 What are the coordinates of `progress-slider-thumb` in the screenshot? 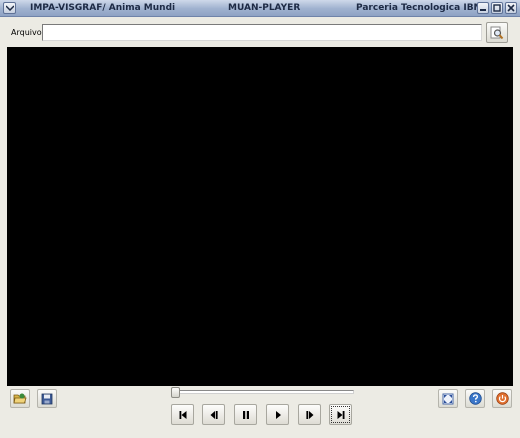 It's located at (175, 392).